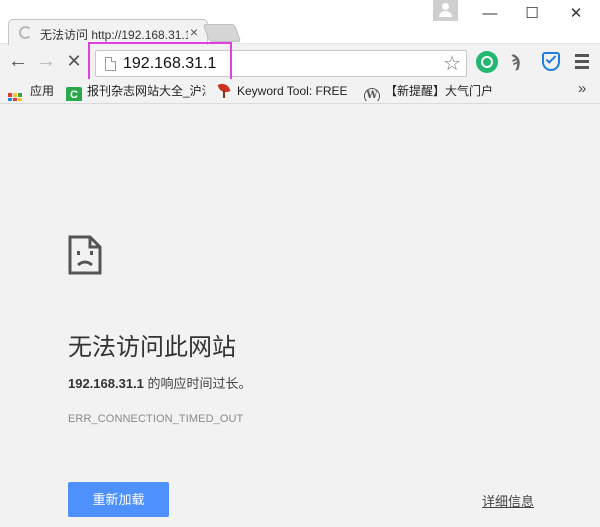 The height and width of the screenshot is (527, 600). I want to click on error-host: 192.168.31.1, so click(106, 383).